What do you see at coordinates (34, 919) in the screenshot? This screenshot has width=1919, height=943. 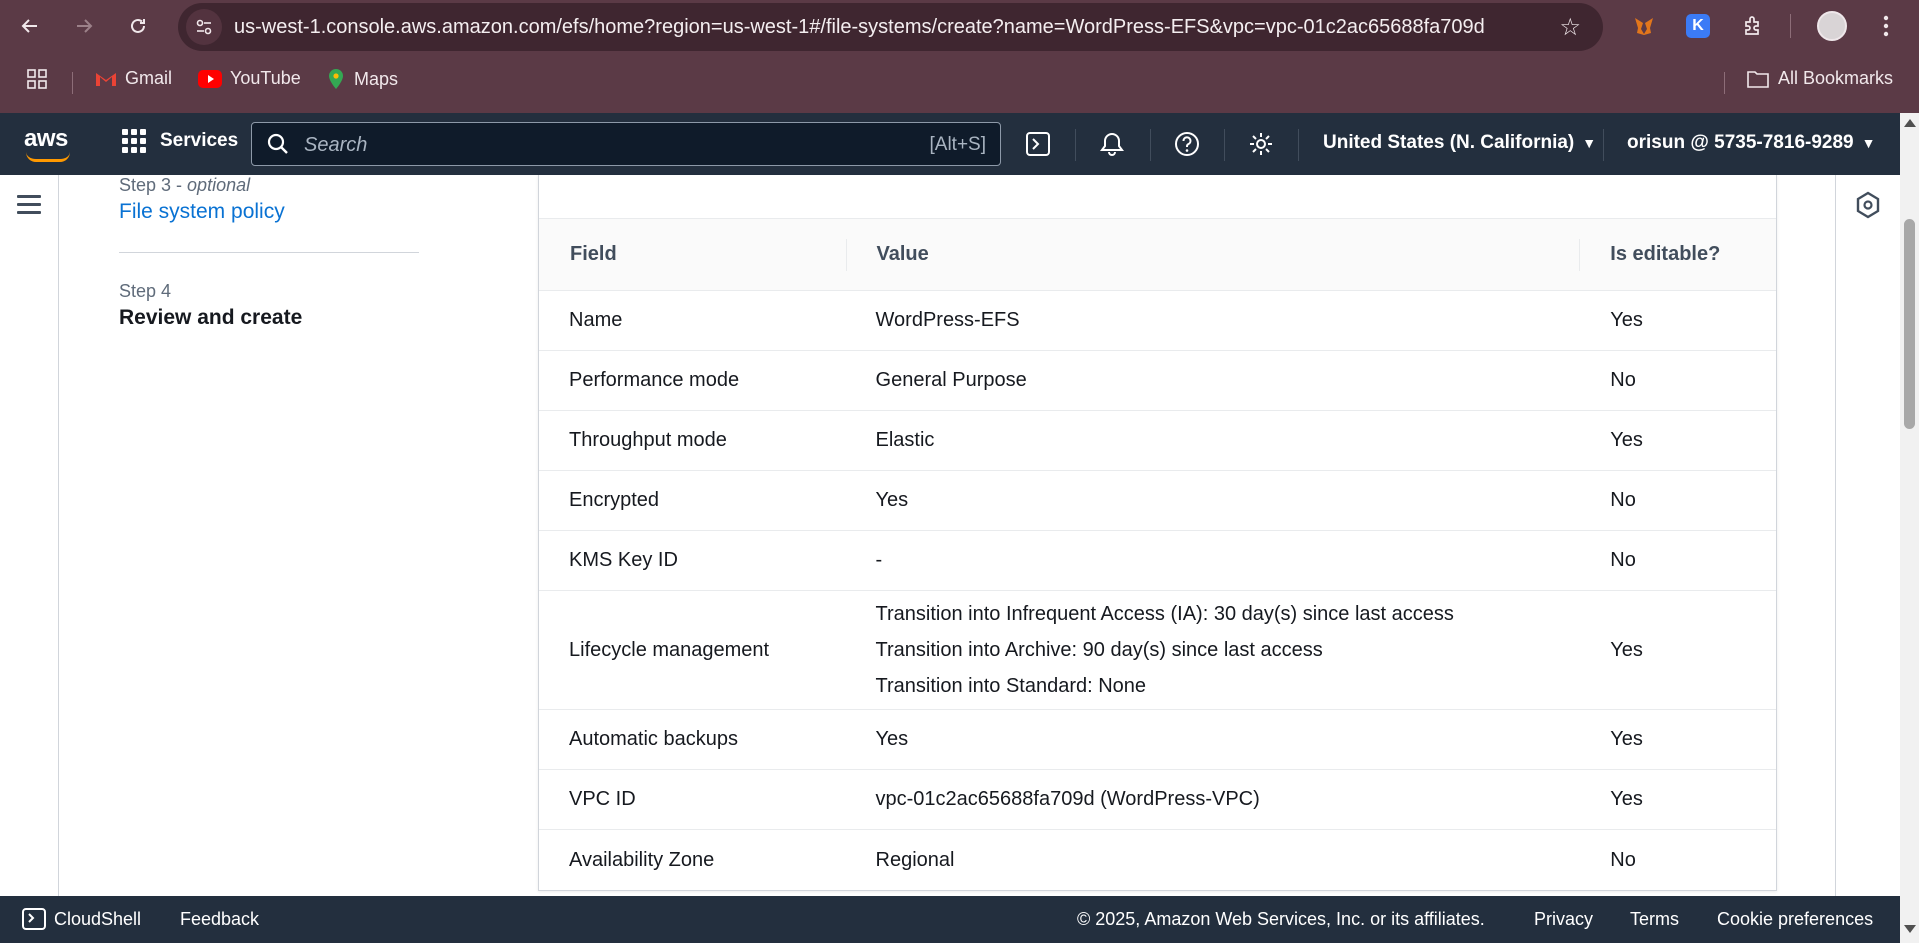 I see `cloudshell-footer-icon` at bounding box center [34, 919].